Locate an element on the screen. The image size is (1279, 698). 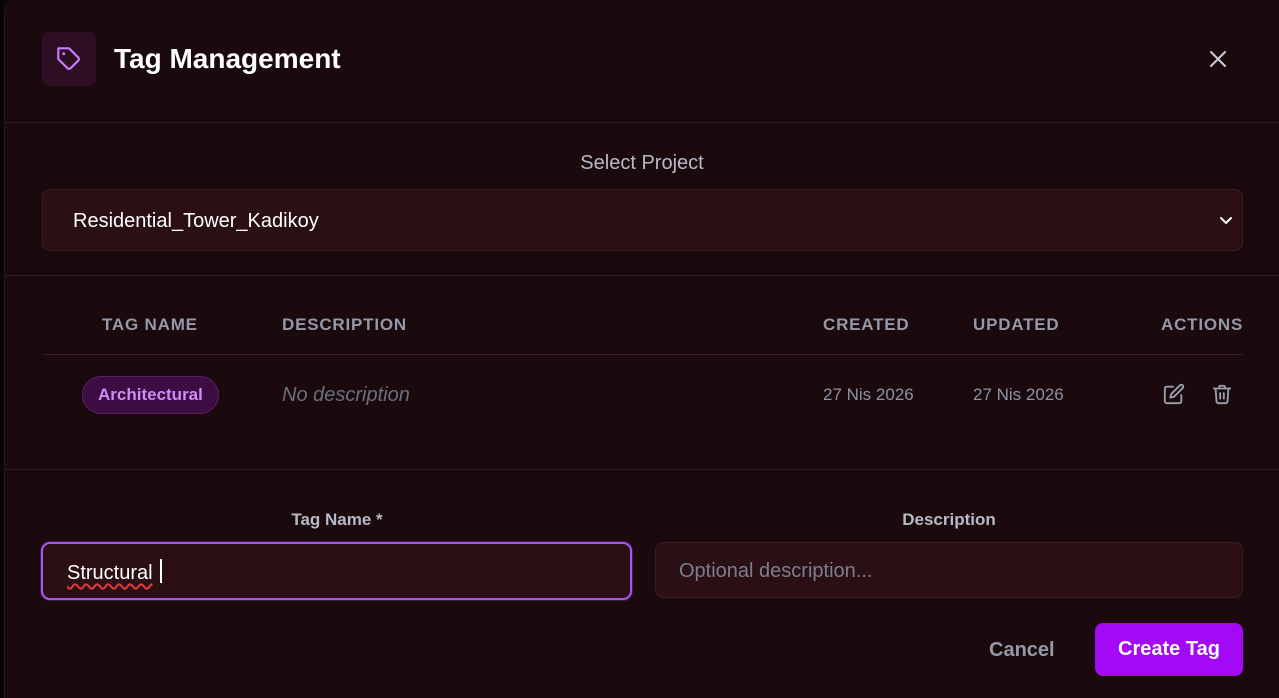
tag-name-input-value: Structural is located at coordinates (110, 573).